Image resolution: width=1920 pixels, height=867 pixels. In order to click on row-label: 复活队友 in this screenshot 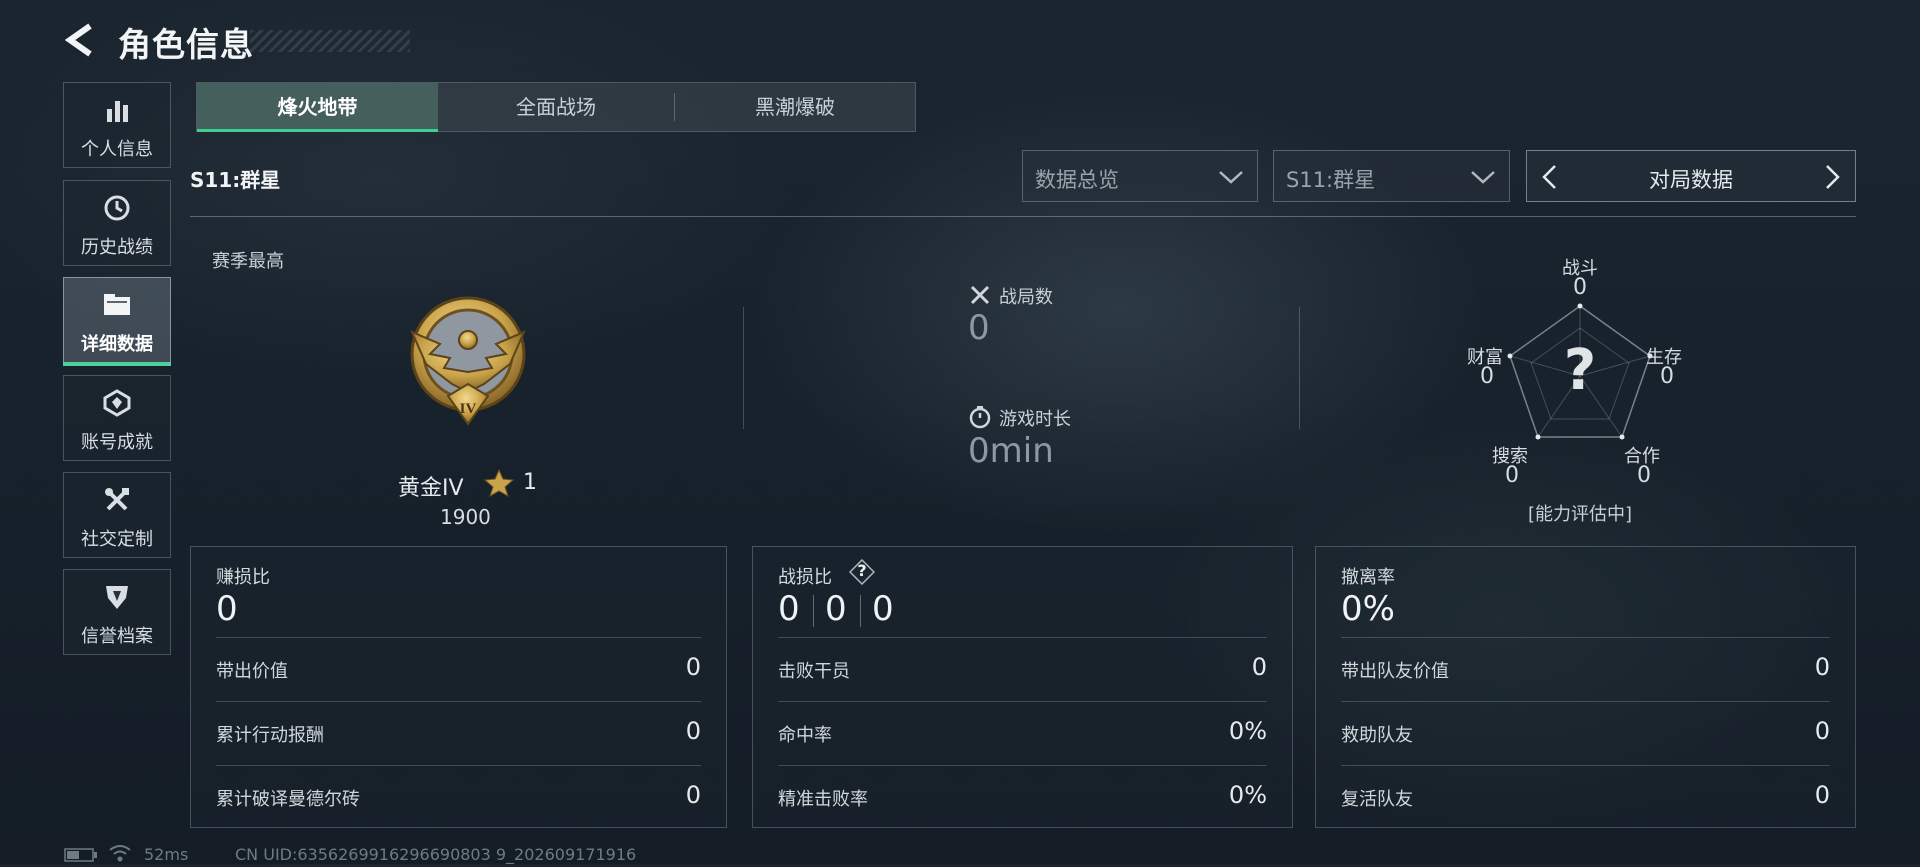, I will do `click(1377, 799)`.